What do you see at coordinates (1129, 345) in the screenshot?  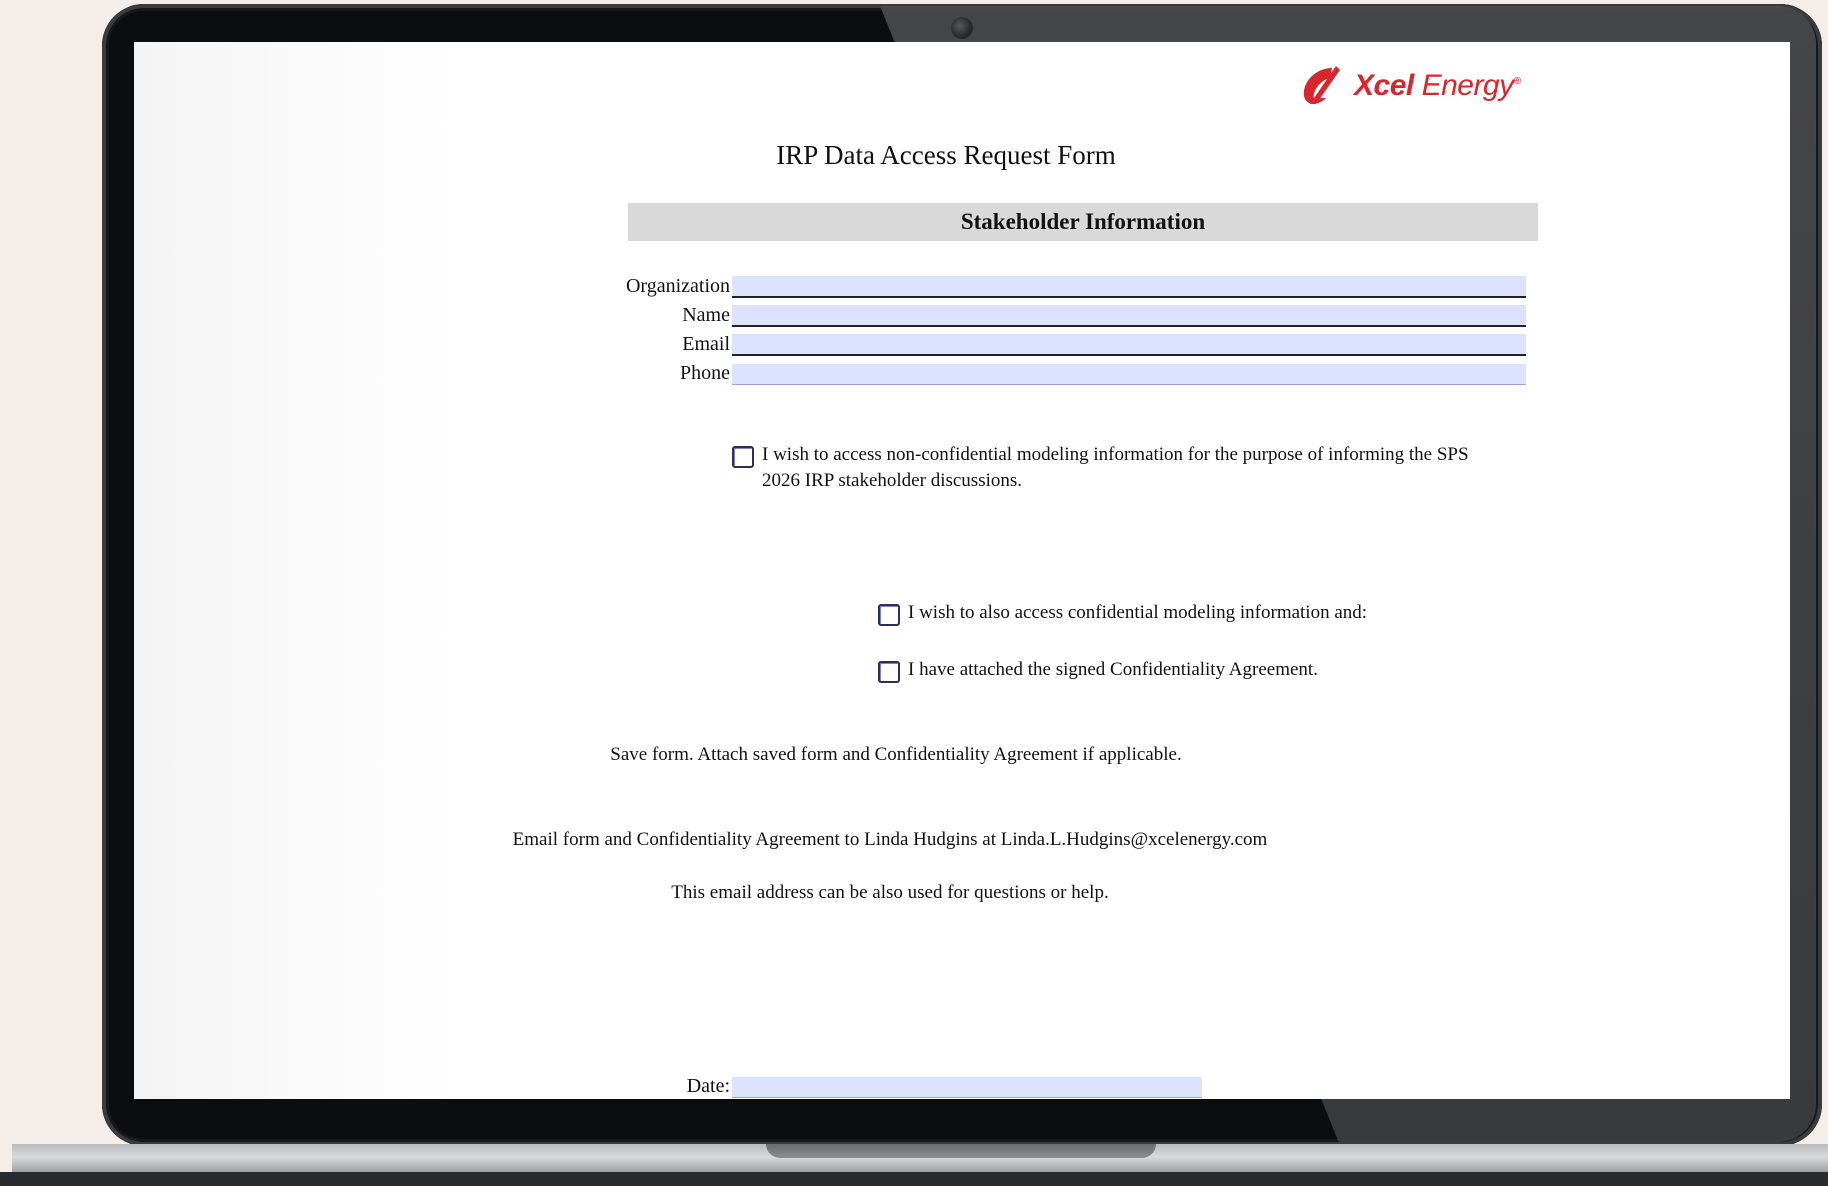 I see `email-field` at bounding box center [1129, 345].